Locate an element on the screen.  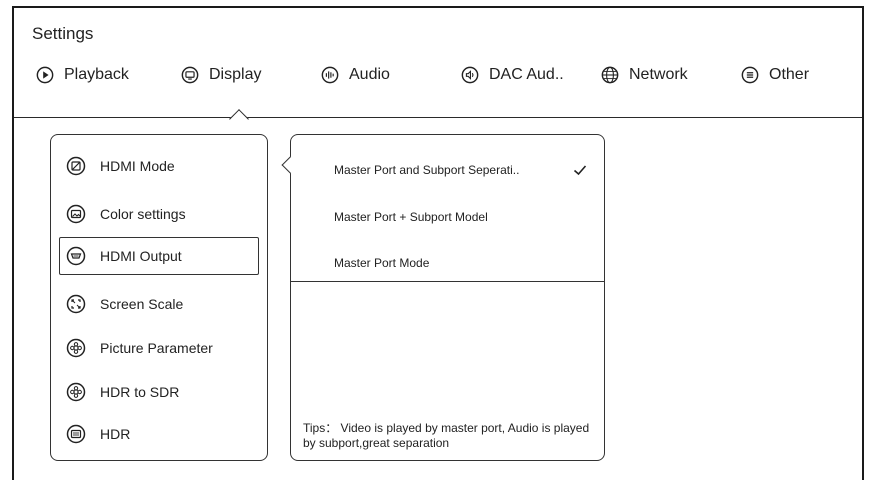
tab-playback-label: Playback is located at coordinates (96, 74).